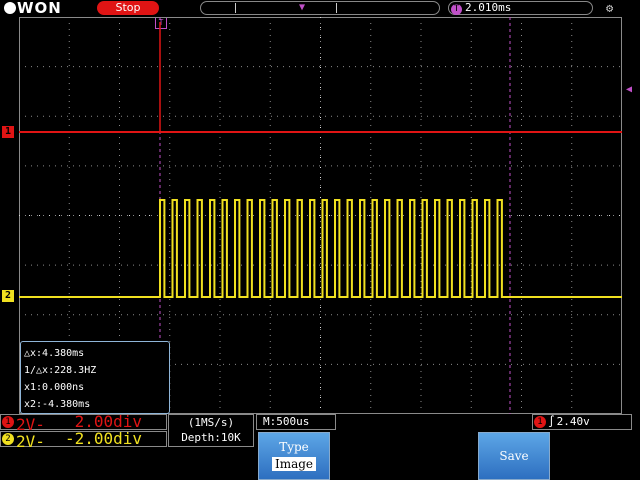  Describe the element at coordinates (286, 8) in the screenshot. I see `view-window` at that location.